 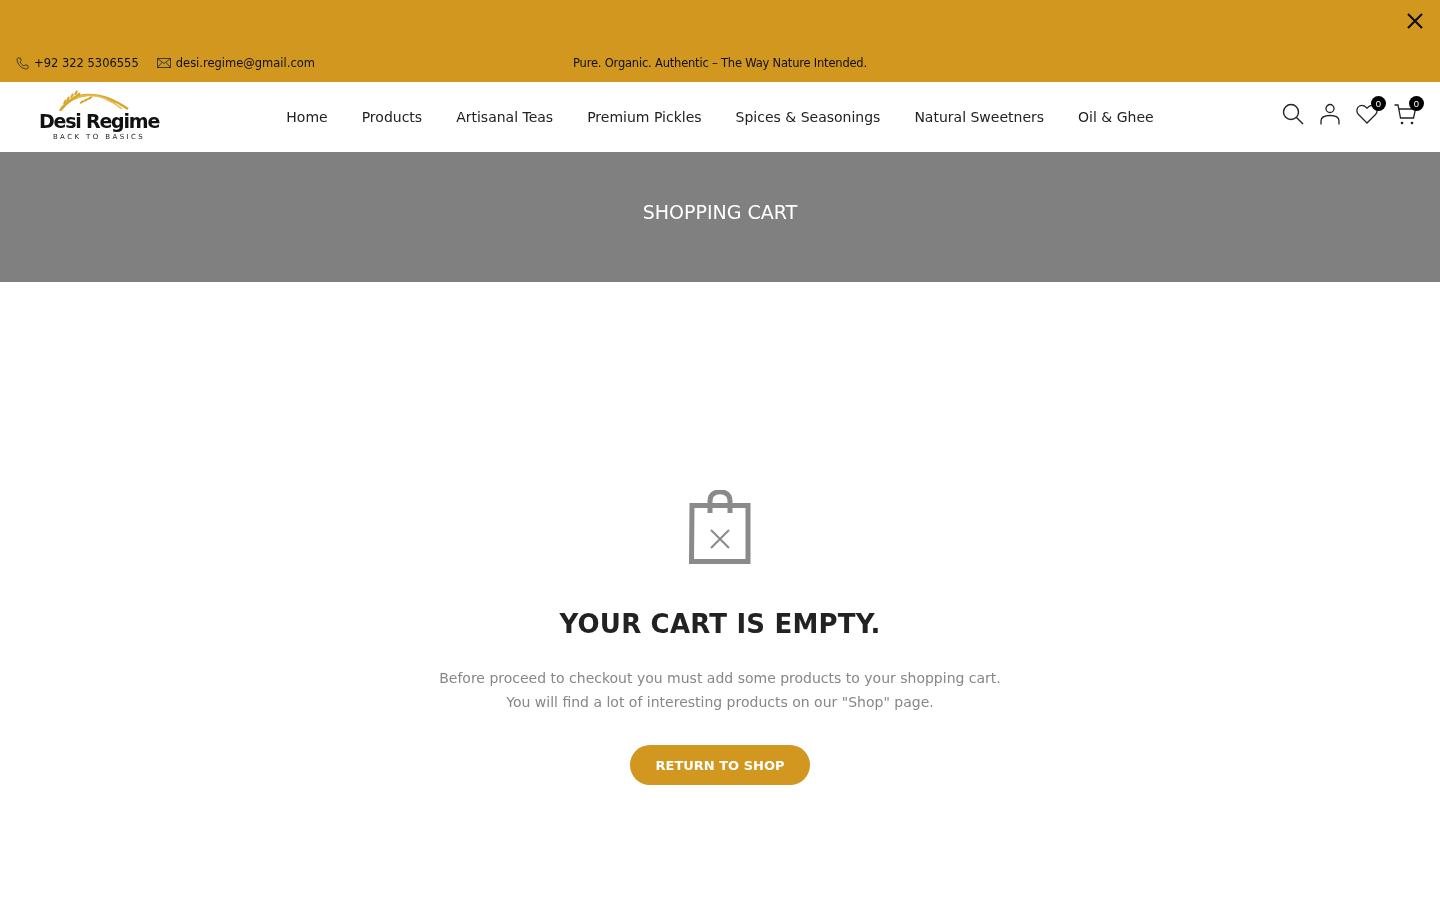 I want to click on search-icon, so click(x=1293, y=114).